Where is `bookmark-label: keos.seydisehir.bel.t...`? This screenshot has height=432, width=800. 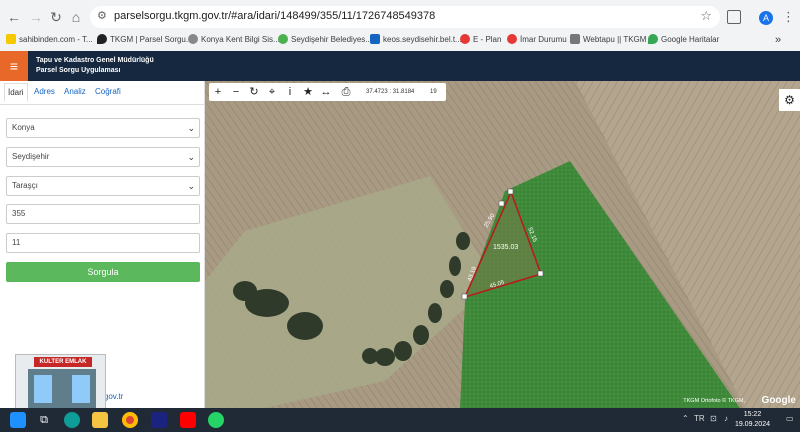
bookmark-label: keos.seydisehir.bel.t... is located at coordinates (422, 39).